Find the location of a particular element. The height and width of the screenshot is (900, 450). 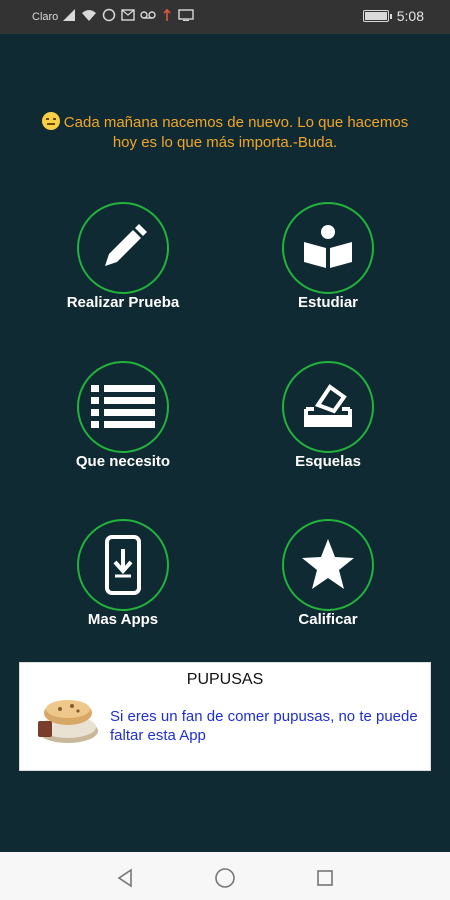

mail-icon is located at coordinates (128, 15).